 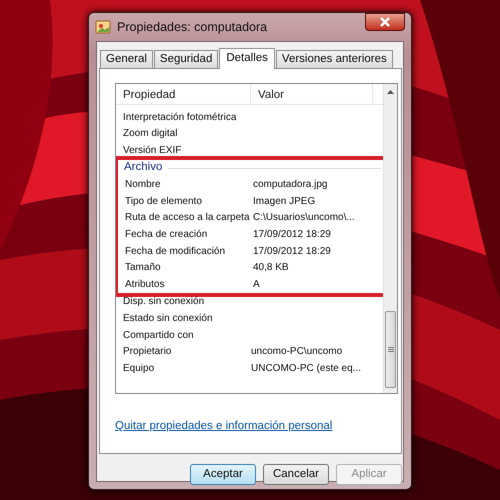 What do you see at coordinates (312, 94) in the screenshot?
I see `column-header: Valor` at bounding box center [312, 94].